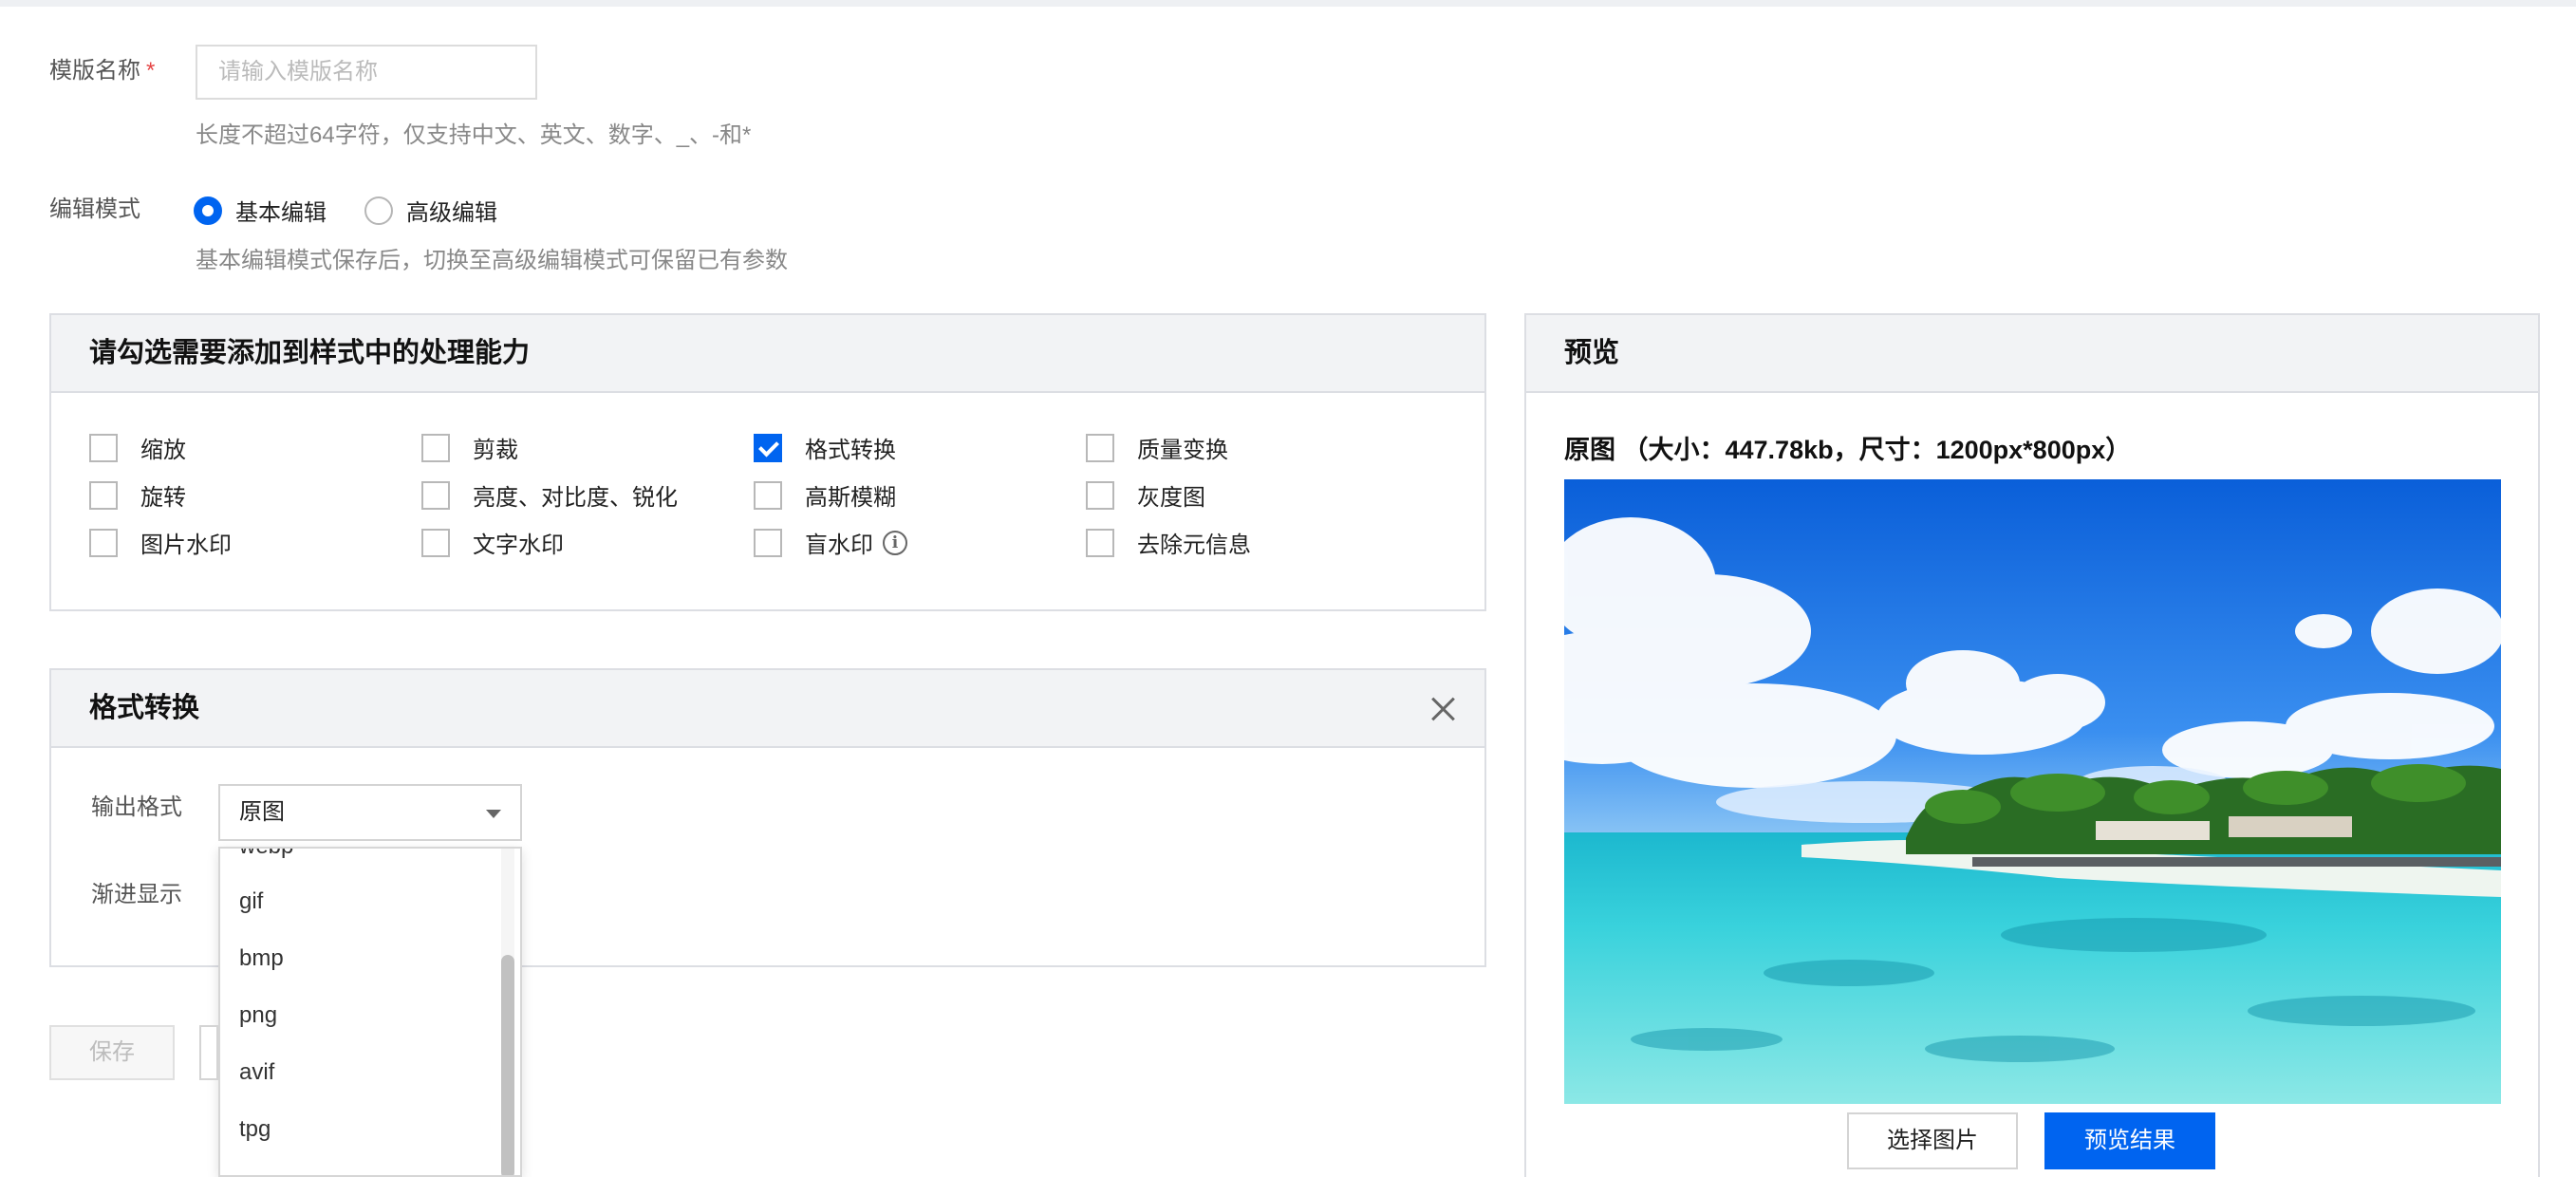 The width and height of the screenshot is (2576, 1177). What do you see at coordinates (258, 1015) in the screenshot?
I see `dropdown-option: png` at bounding box center [258, 1015].